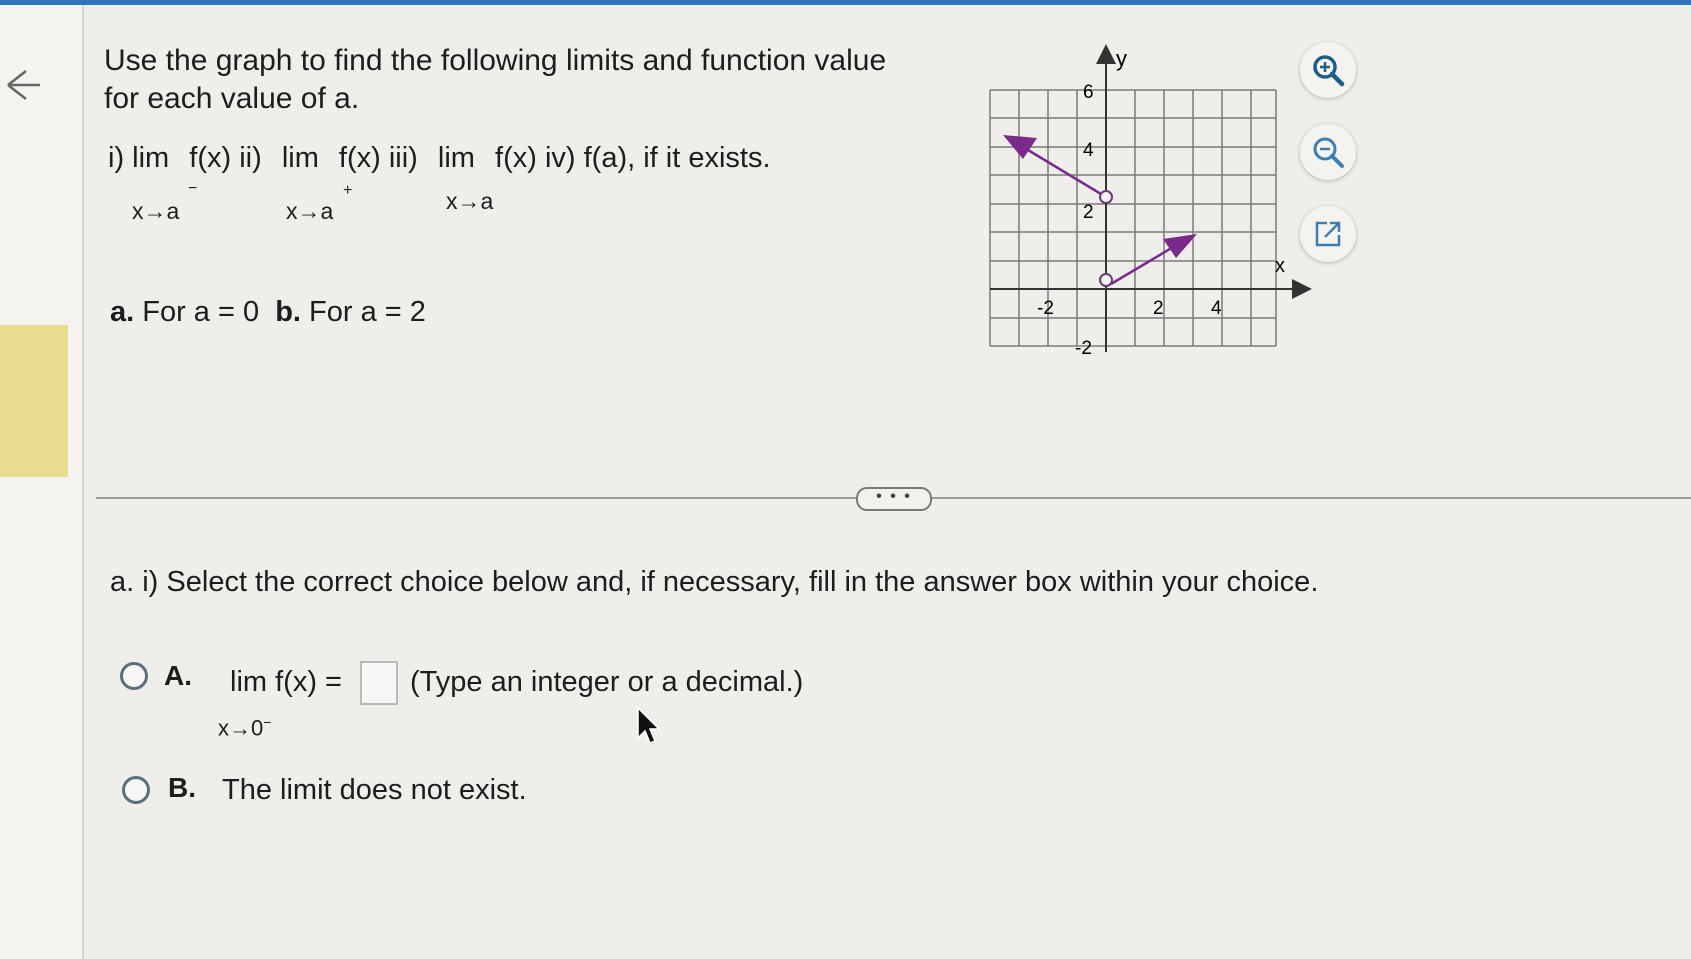 This screenshot has width=1691, height=959. I want to click on question-line-2: for each value of a., so click(232, 98).